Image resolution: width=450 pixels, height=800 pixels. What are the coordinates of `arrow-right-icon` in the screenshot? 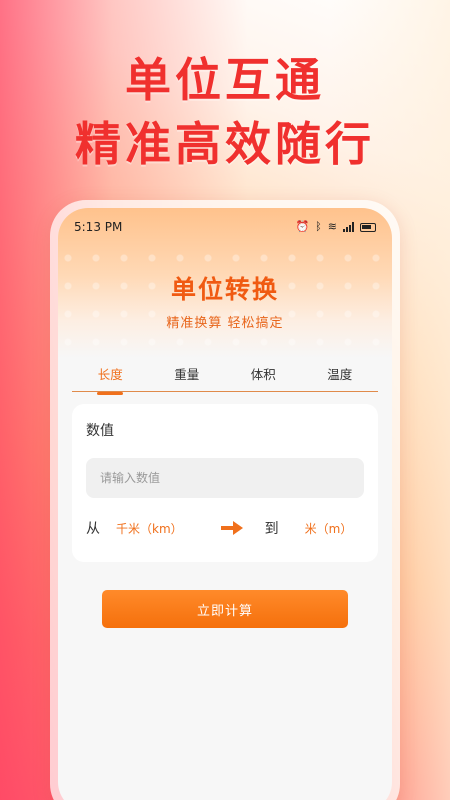 It's located at (231, 528).